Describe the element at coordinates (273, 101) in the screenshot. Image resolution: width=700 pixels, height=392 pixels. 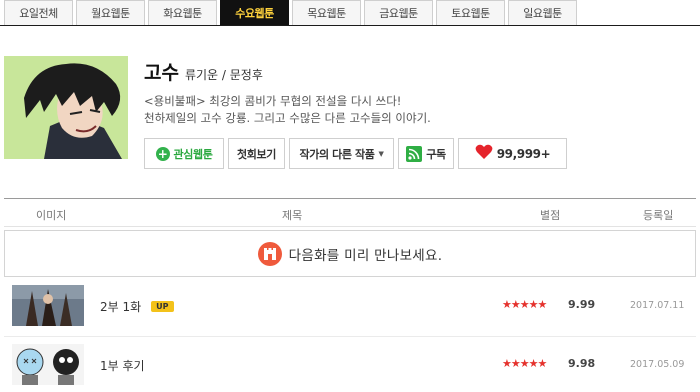
I see `description-line-1: <용비불패> 최강의 콤비가 무협의 전설을 다시 쓰다!` at that location.